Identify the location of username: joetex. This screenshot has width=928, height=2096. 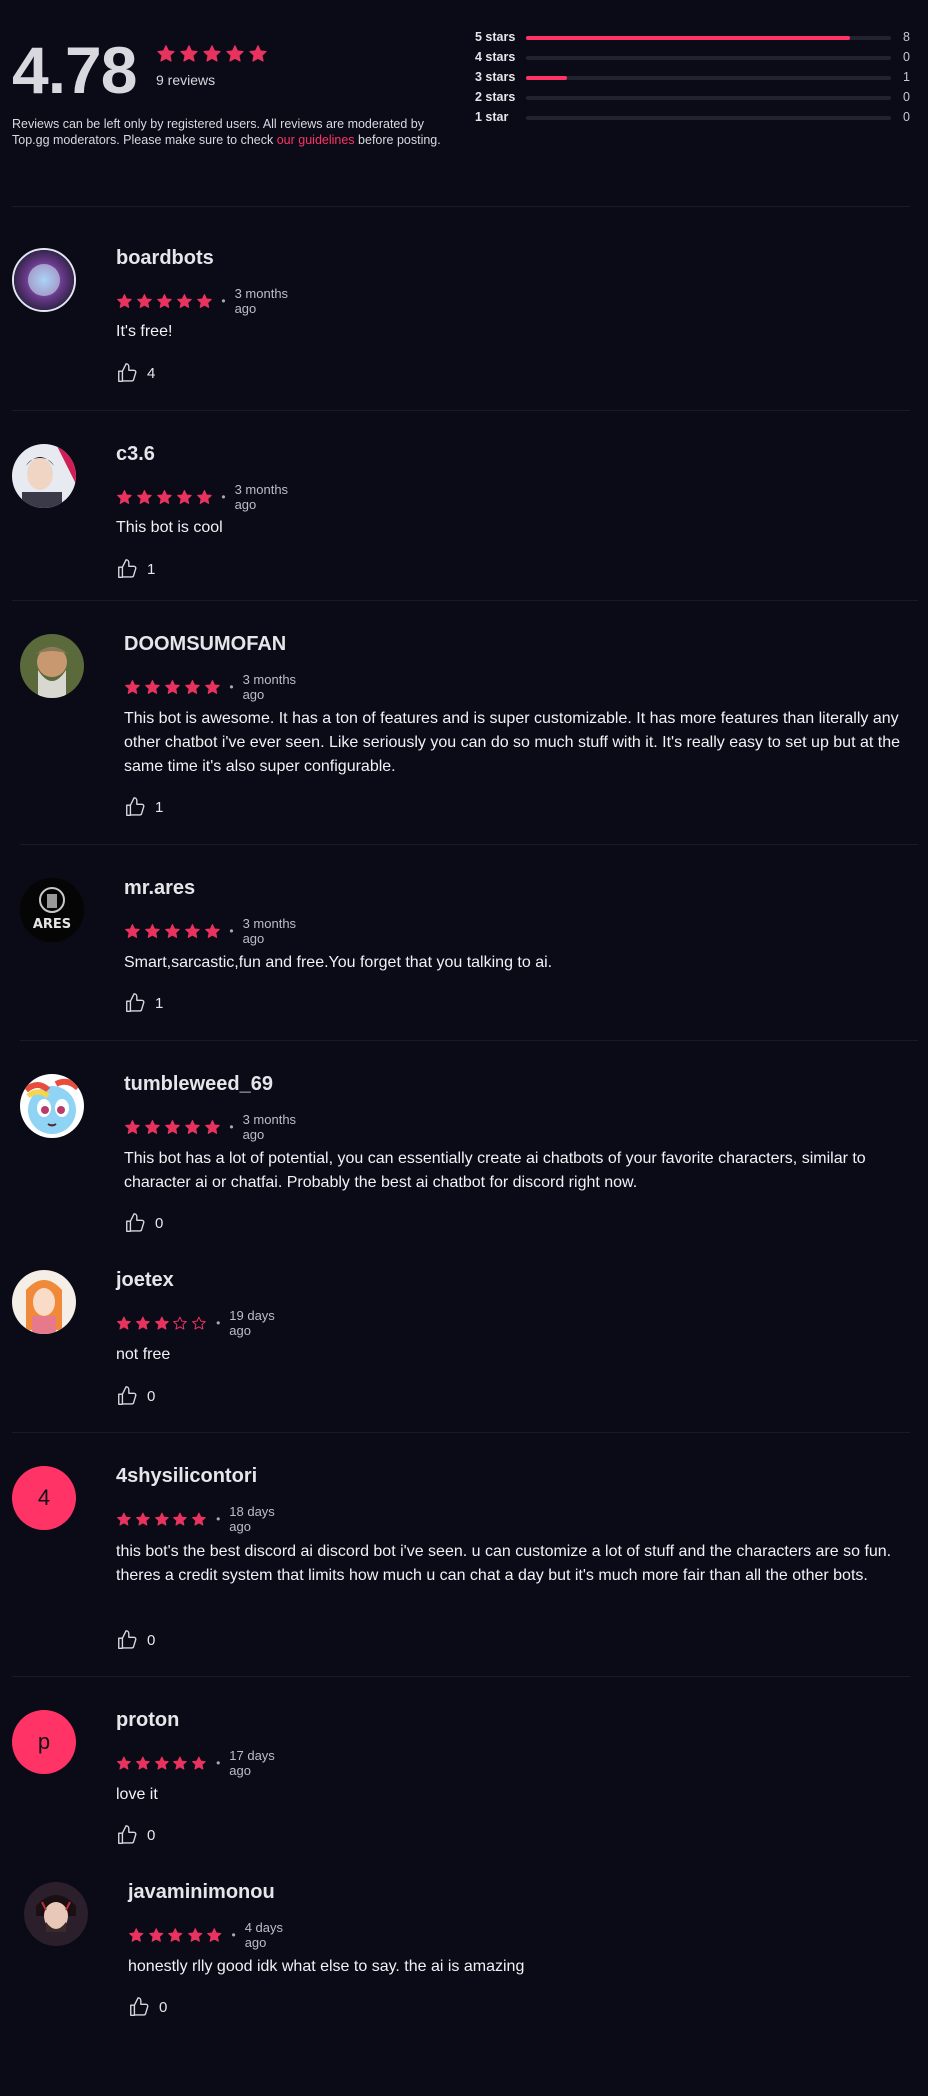
(145, 1280).